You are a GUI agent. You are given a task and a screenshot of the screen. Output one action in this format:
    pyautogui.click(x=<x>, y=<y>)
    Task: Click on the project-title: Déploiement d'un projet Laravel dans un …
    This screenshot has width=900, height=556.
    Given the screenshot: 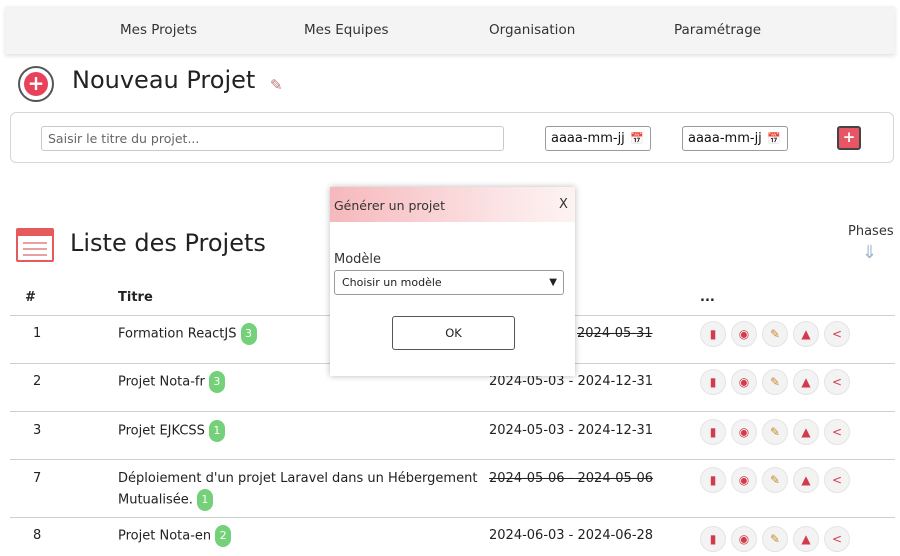 What is the action you would take?
    pyautogui.click(x=297, y=478)
    